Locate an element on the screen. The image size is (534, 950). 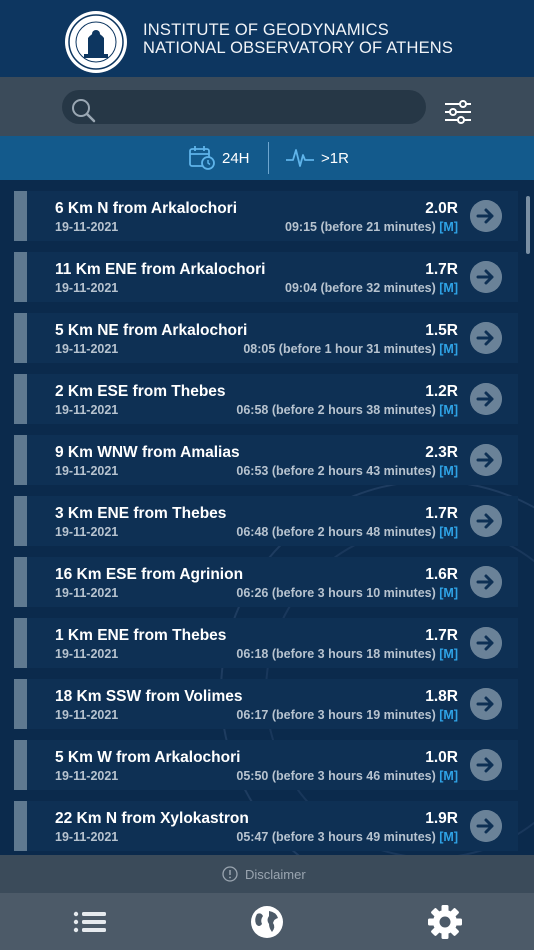
event-time: 06:26 (before 3 hours 10 minutes) [M] is located at coordinates (347, 593).